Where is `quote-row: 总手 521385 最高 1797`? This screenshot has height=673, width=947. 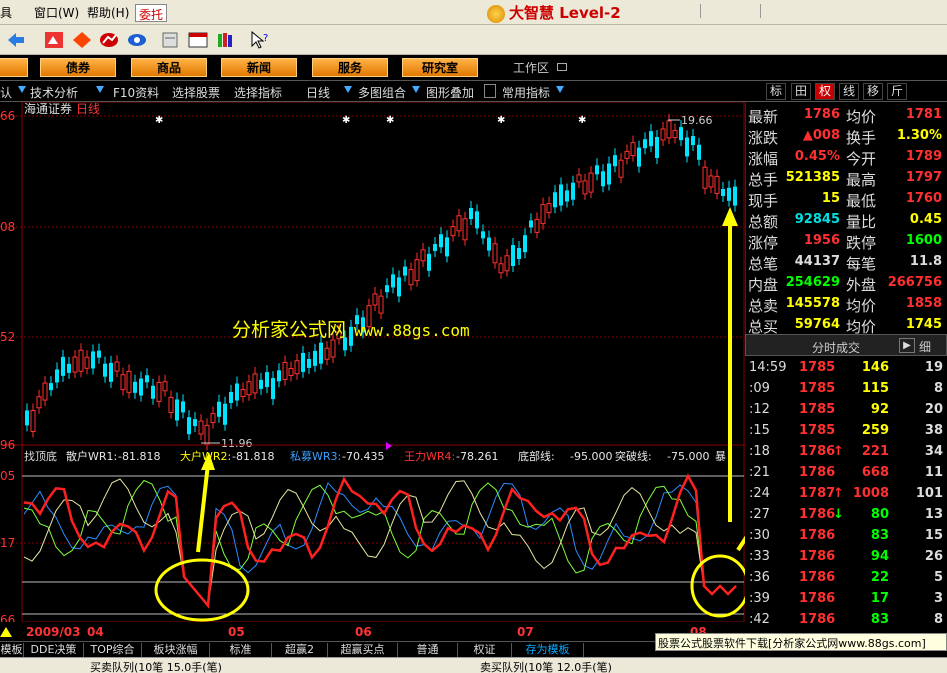
quote-row: 总手 521385 最高 1797 is located at coordinates (846, 178).